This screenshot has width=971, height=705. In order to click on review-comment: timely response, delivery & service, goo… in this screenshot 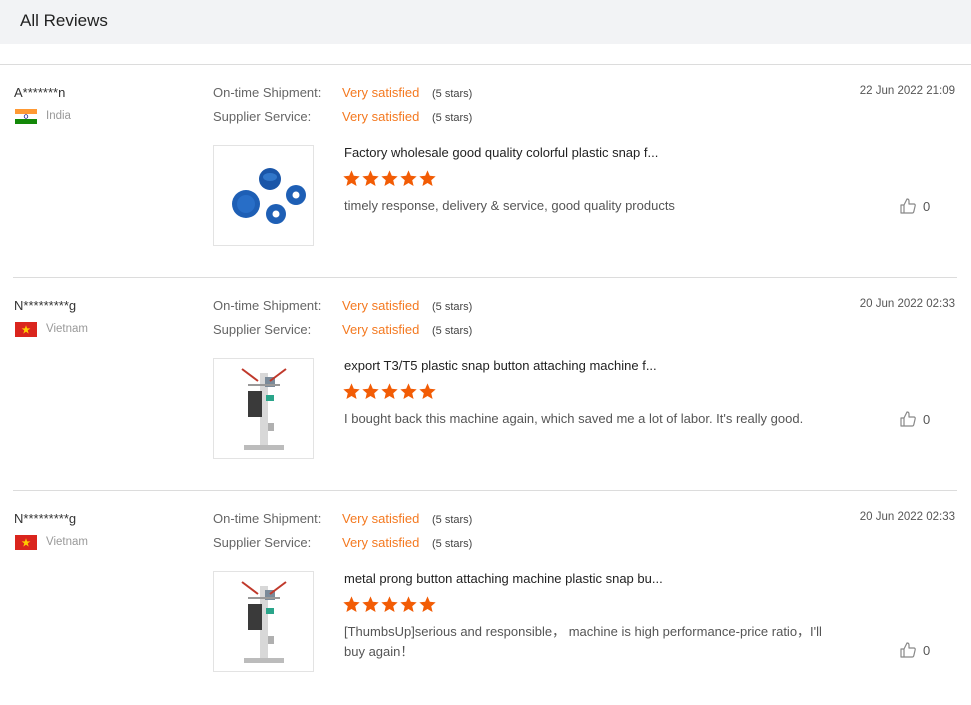, I will do `click(509, 205)`.